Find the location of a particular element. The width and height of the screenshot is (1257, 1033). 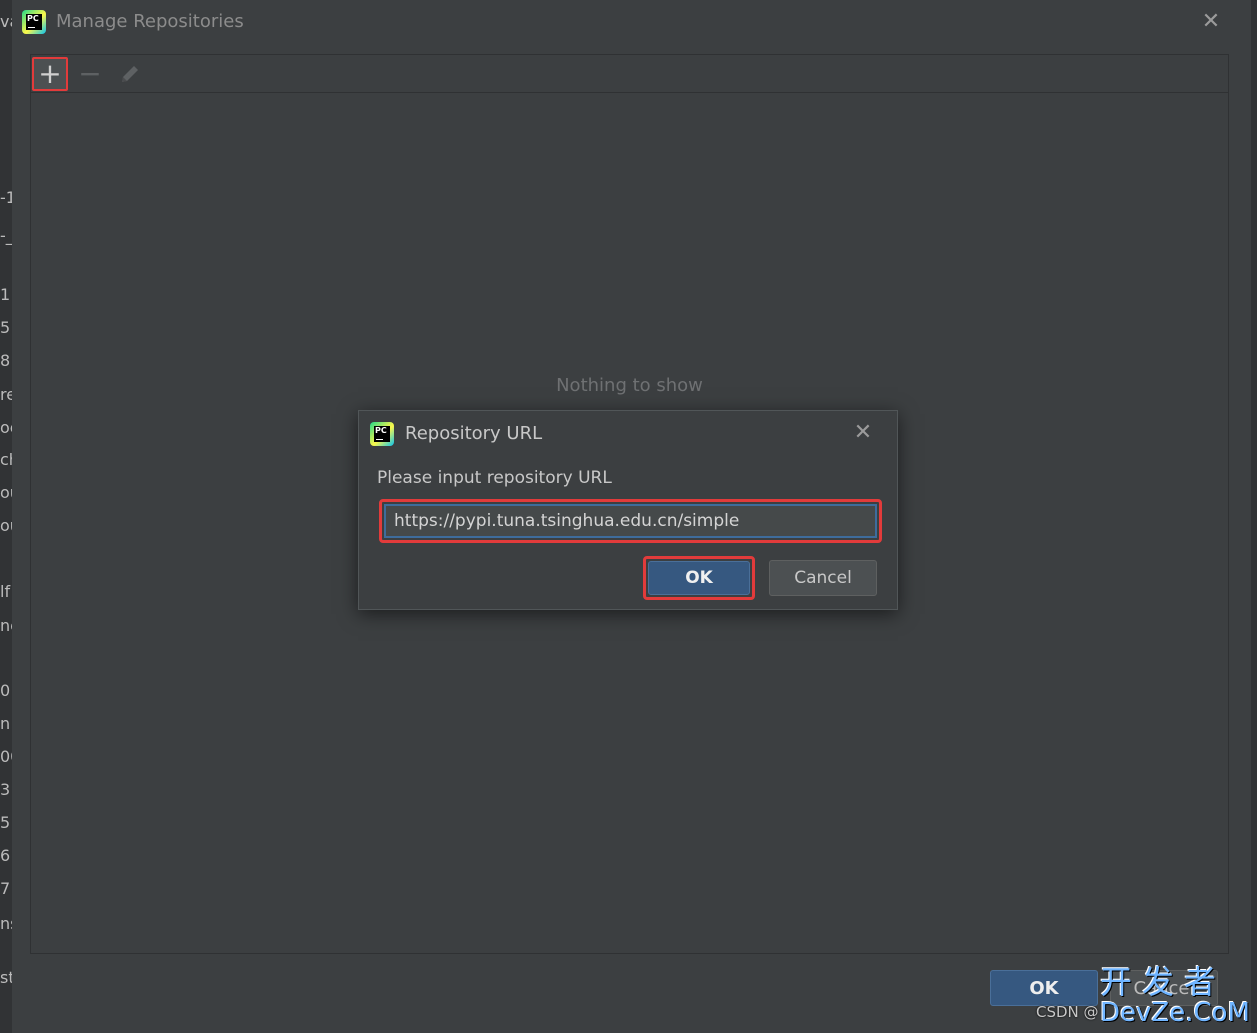

remove-repository-button: − is located at coordinates (90, 74).